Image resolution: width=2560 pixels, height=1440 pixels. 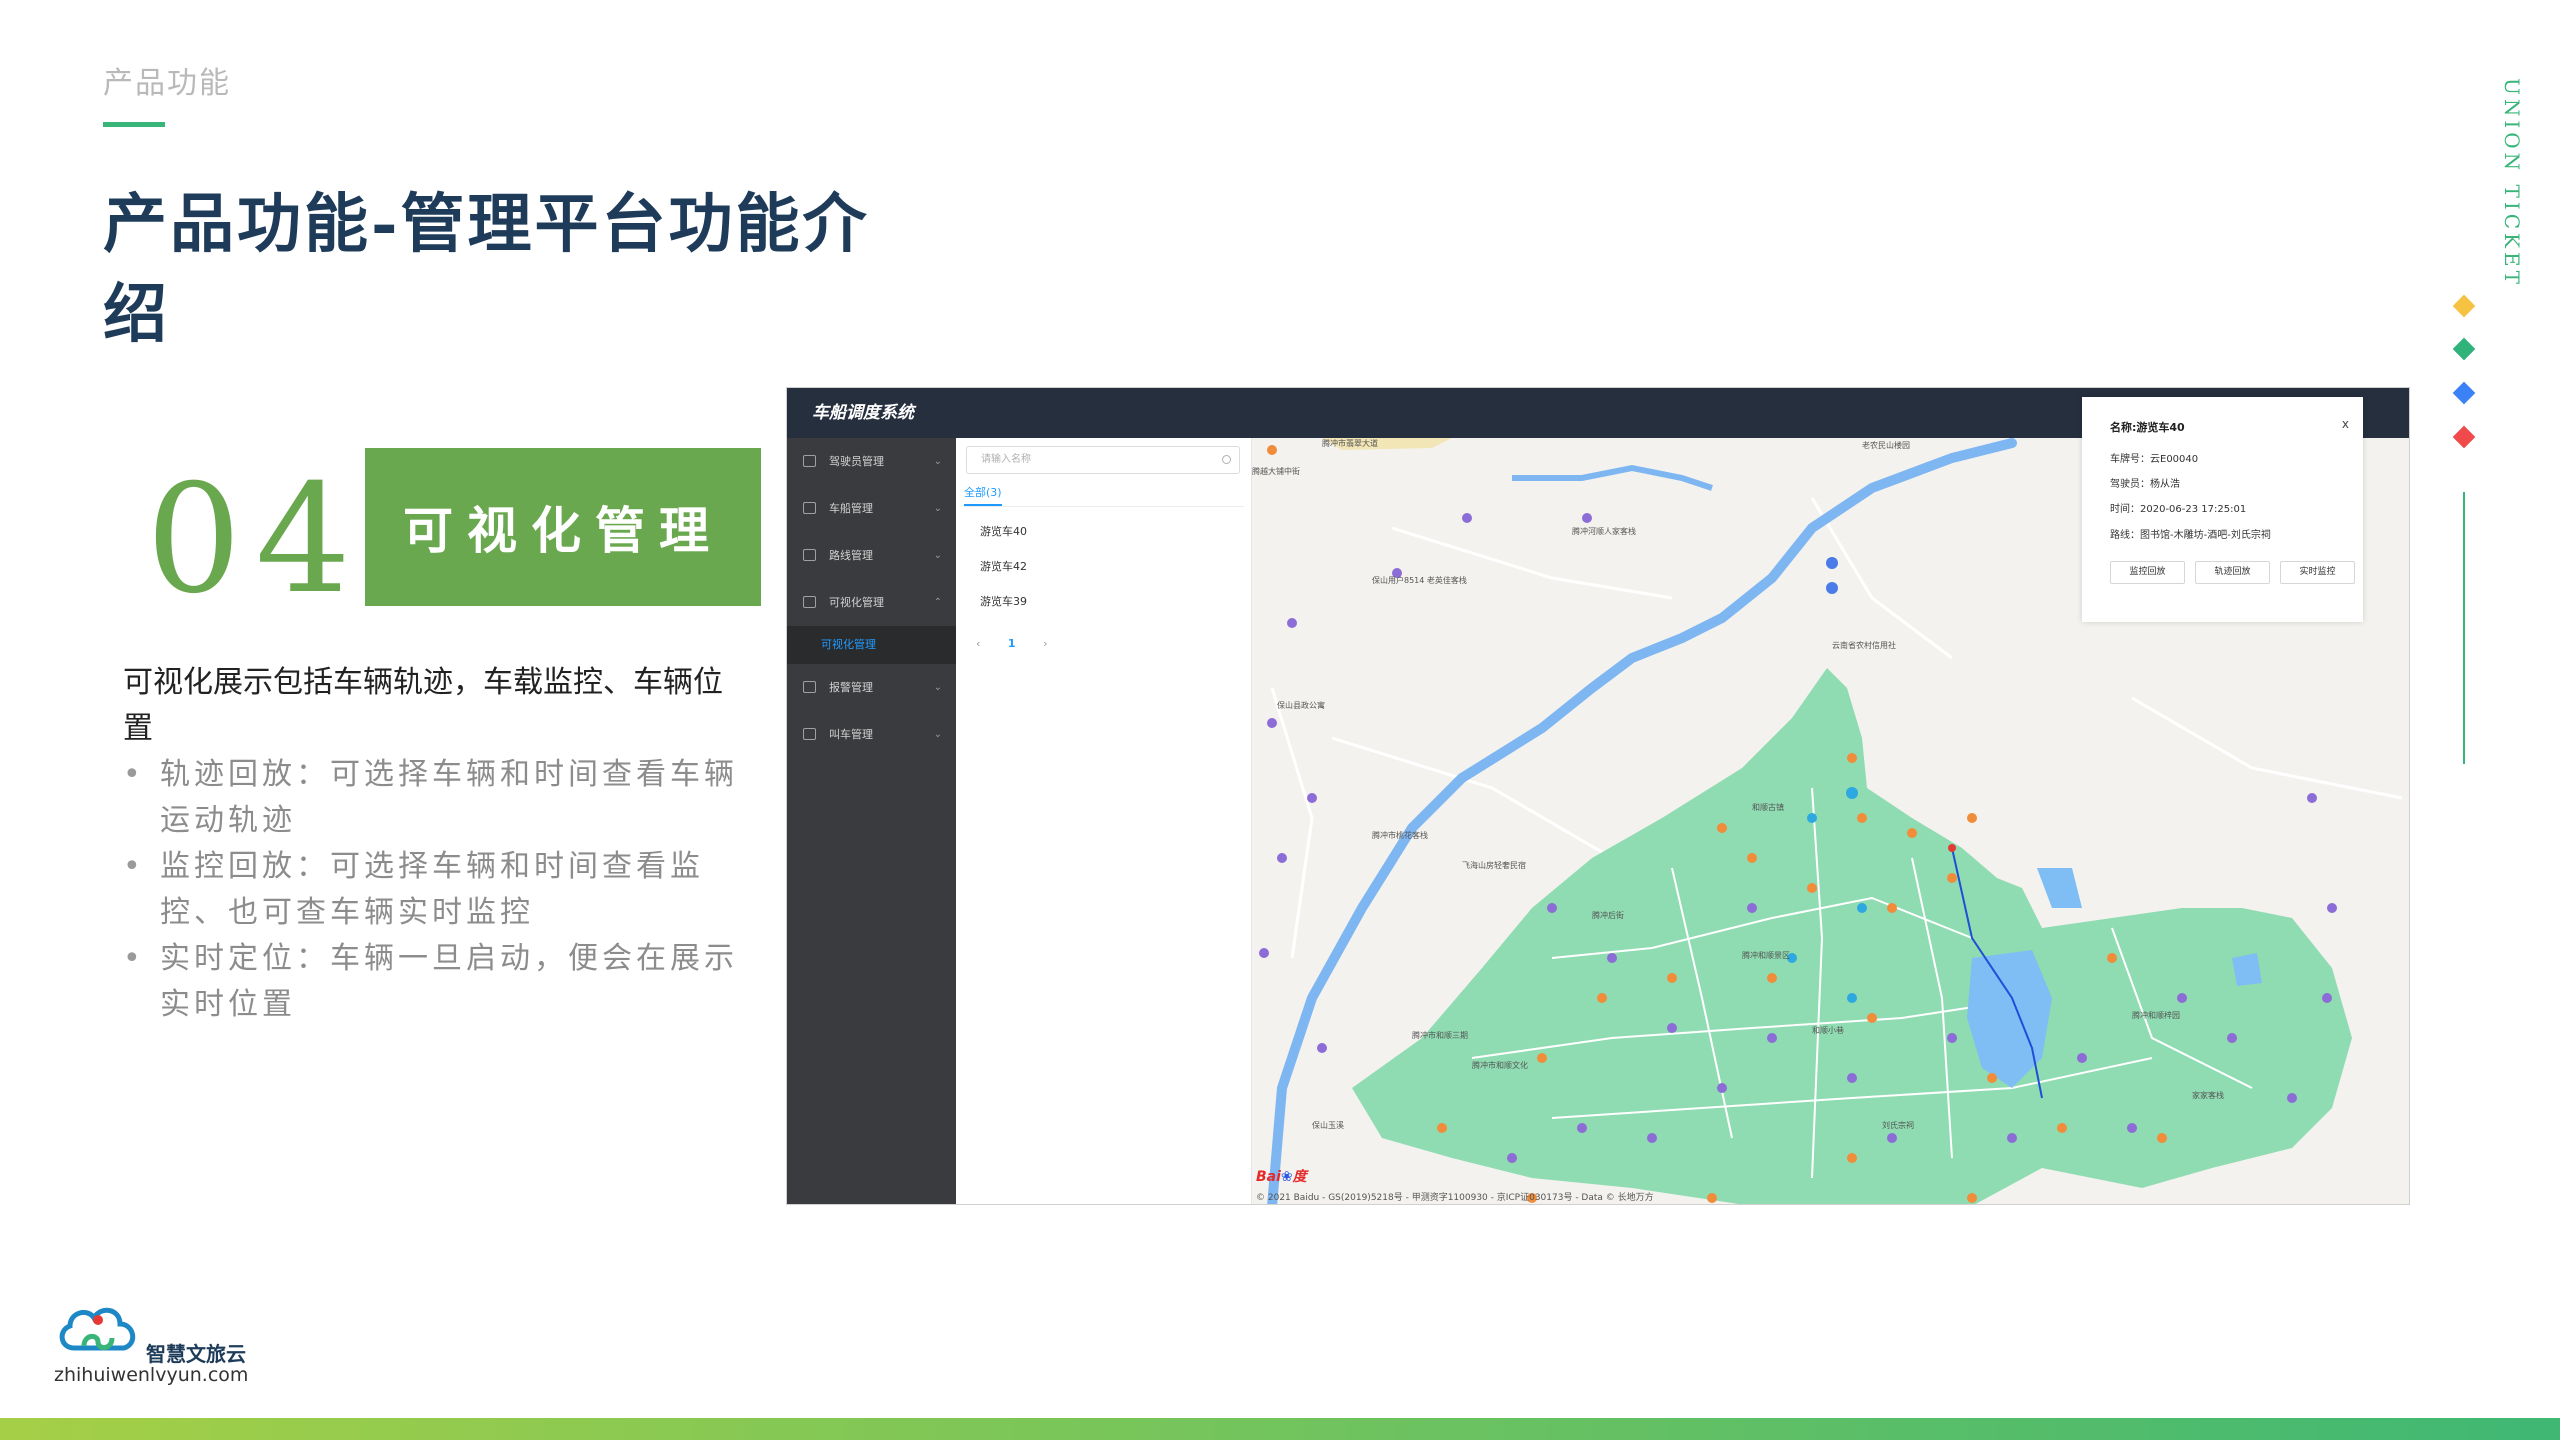 I want to click on feature-description: 可视化展示包括车辆轨迹，车载监控、车辆位置, so click(x=423, y=705).